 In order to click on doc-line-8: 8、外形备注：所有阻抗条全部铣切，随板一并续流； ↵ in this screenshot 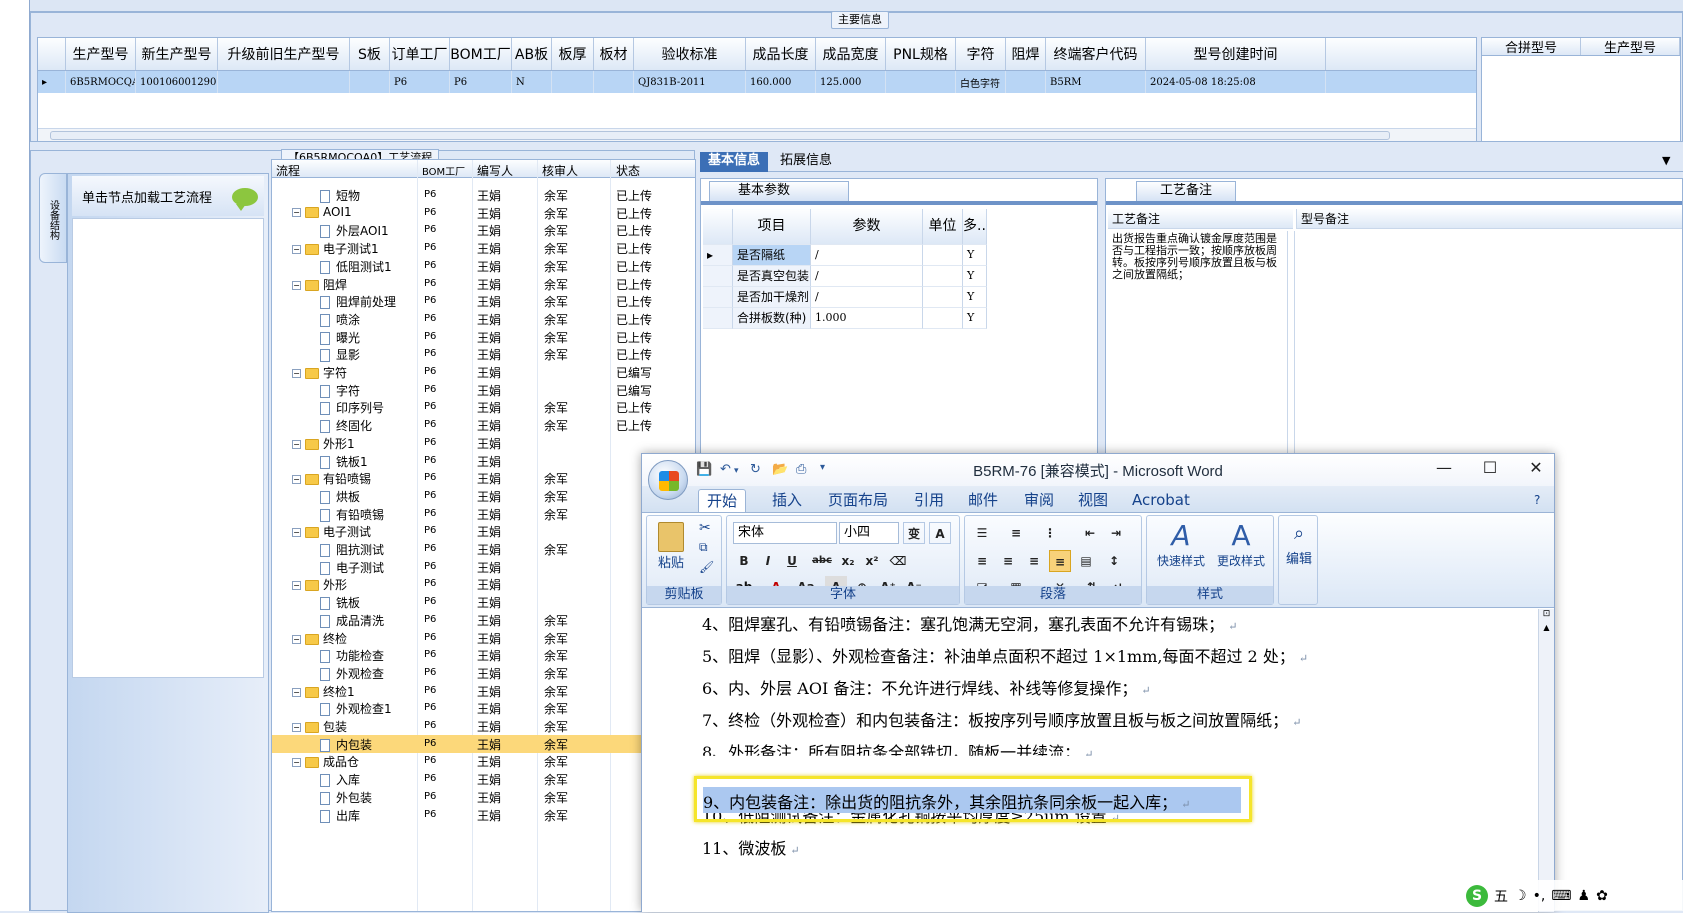, I will do `click(897, 747)`.